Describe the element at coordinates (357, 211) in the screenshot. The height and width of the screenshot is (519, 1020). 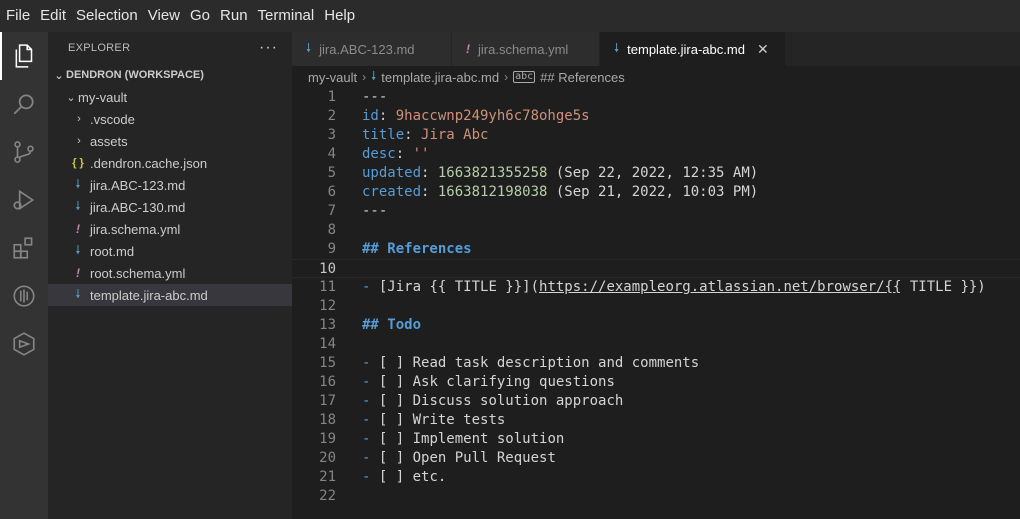
I see `code-line: 7 ---` at that location.